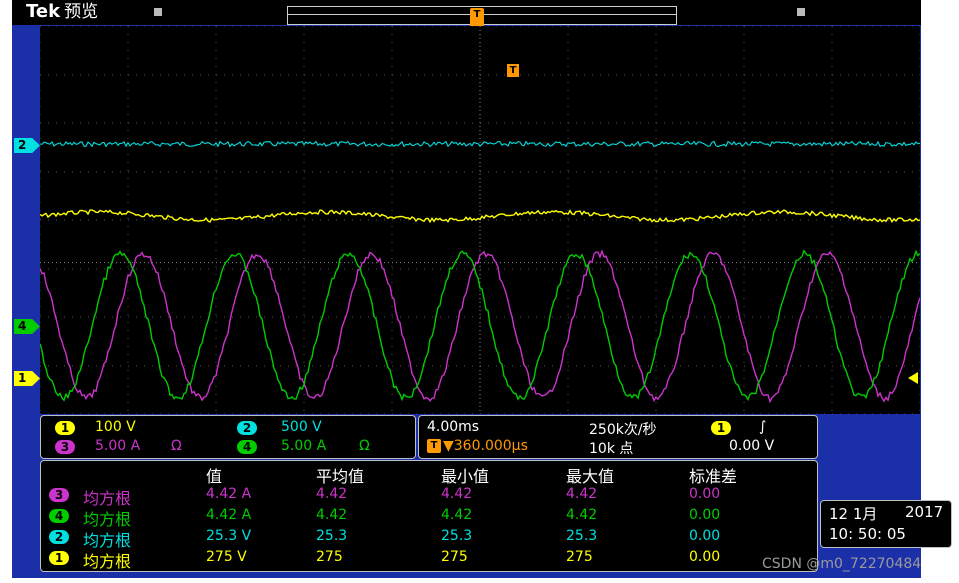 This screenshot has width=959, height=583. I want to click on trigger-position: ▼360.000µs, so click(485, 446).